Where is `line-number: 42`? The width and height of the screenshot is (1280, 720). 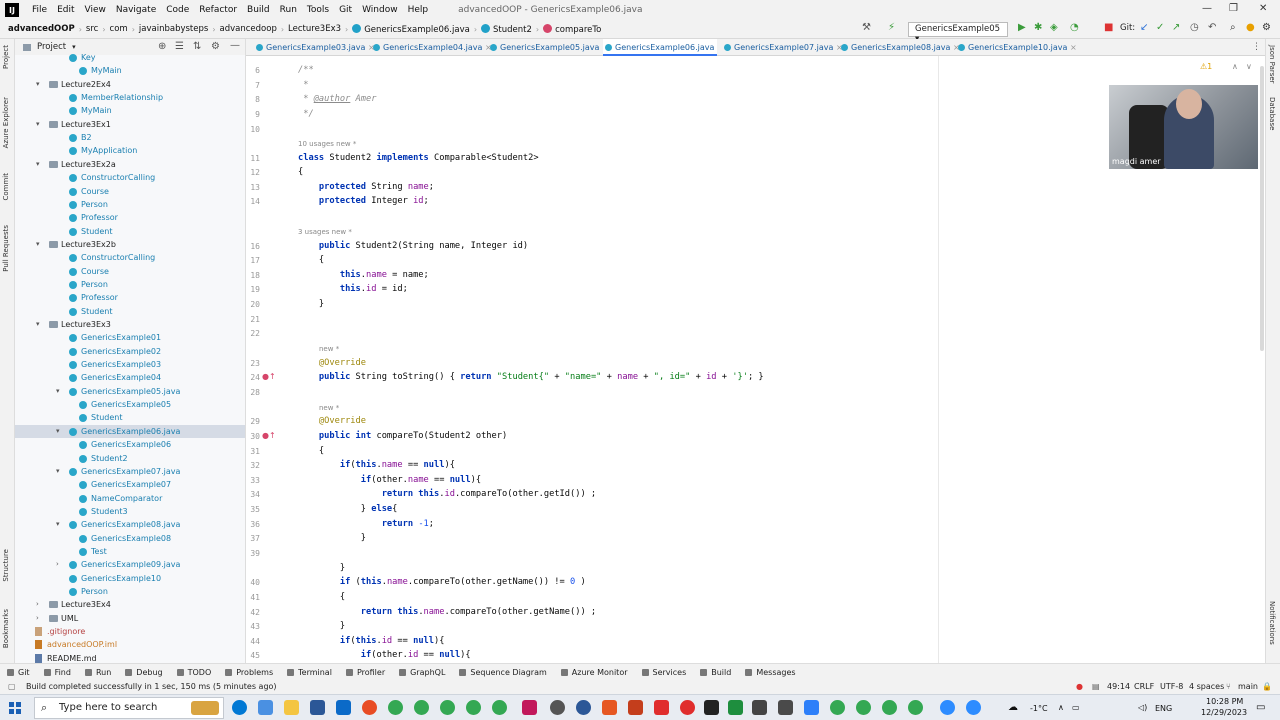
line-number: 42 is located at coordinates (253, 612).